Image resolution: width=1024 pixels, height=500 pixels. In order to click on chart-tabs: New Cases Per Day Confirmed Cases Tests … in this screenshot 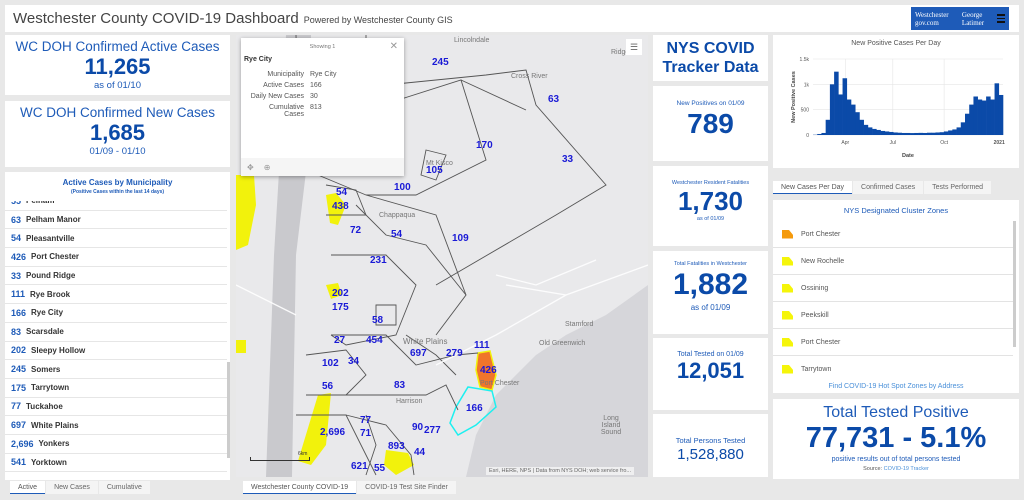, I will do `click(882, 187)`.